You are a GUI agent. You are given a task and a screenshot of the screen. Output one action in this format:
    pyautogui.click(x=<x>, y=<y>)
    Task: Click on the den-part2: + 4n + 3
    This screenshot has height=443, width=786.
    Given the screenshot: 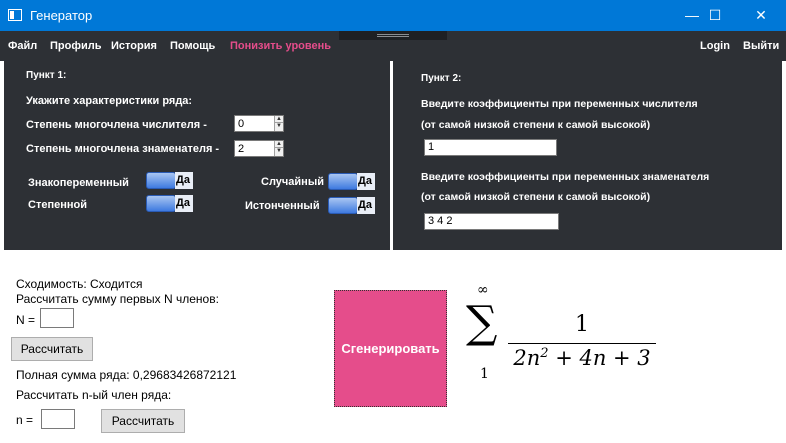 What is the action you would take?
    pyautogui.click(x=599, y=358)
    